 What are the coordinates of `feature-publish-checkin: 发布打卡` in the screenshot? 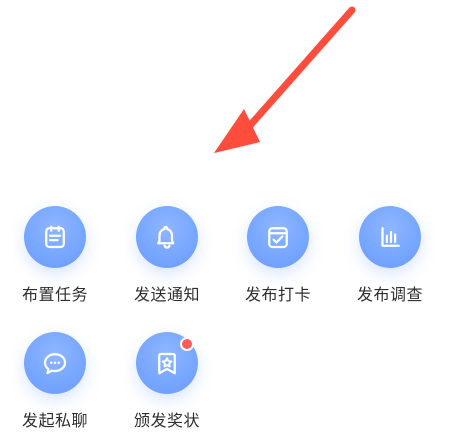 It's located at (278, 256).